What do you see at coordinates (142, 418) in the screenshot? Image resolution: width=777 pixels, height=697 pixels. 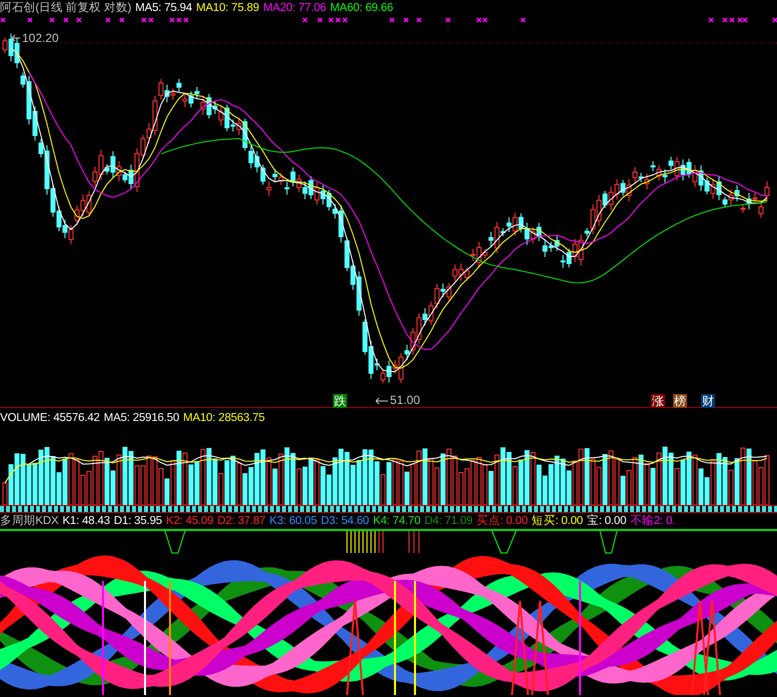 I see `indicator-value: MA5: 25916.50` at bounding box center [142, 418].